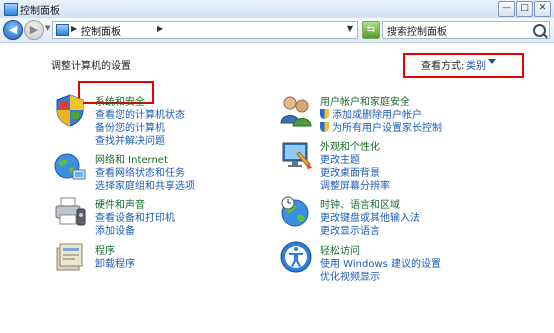 This screenshot has height=333, width=554. I want to click on link-optimize-visual-display: 优化视频显示, so click(350, 275).